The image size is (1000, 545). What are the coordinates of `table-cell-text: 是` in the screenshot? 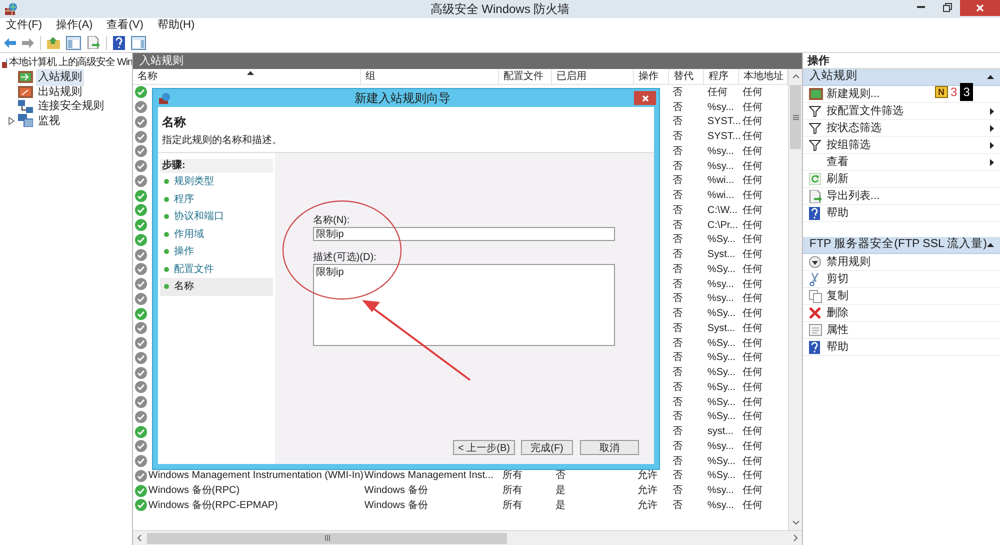 It's located at (560, 491).